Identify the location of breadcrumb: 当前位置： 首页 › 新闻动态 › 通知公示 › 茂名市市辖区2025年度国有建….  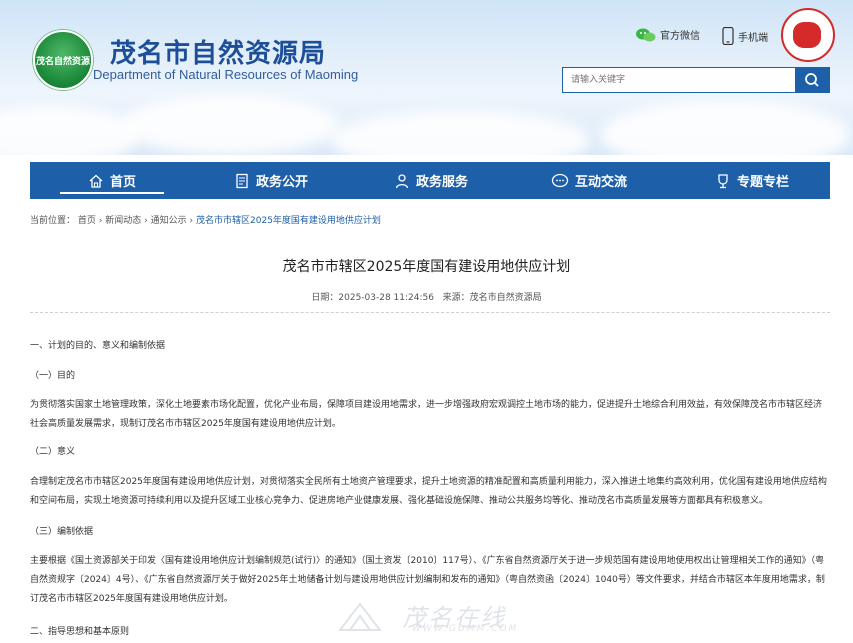
(205, 219).